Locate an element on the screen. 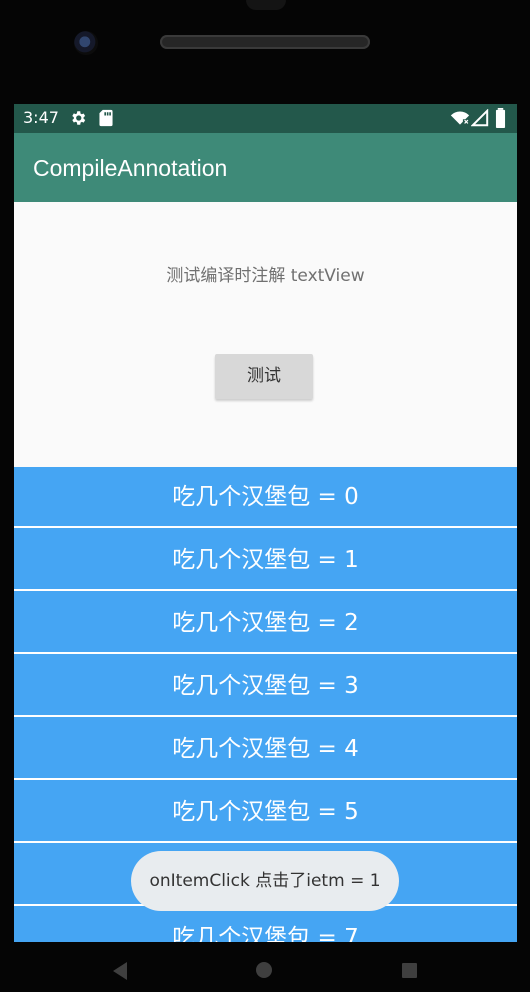 This screenshot has width=530, height=992. app-bar: CompileAnnotation is located at coordinates (265, 167).